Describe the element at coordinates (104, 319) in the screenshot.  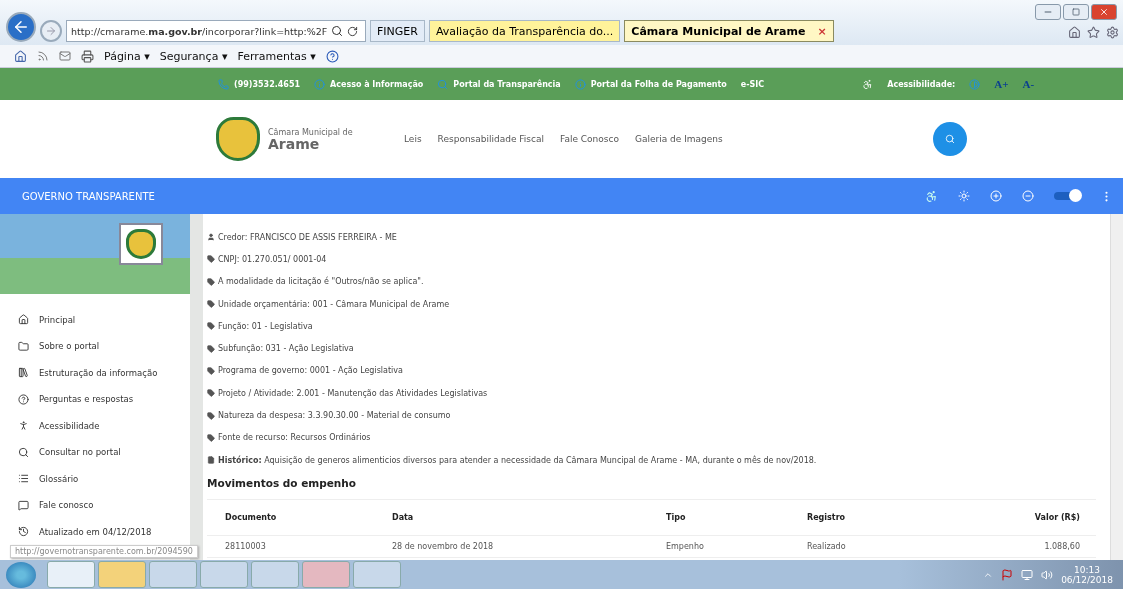
I see `sidebar-item: Principal` at that location.